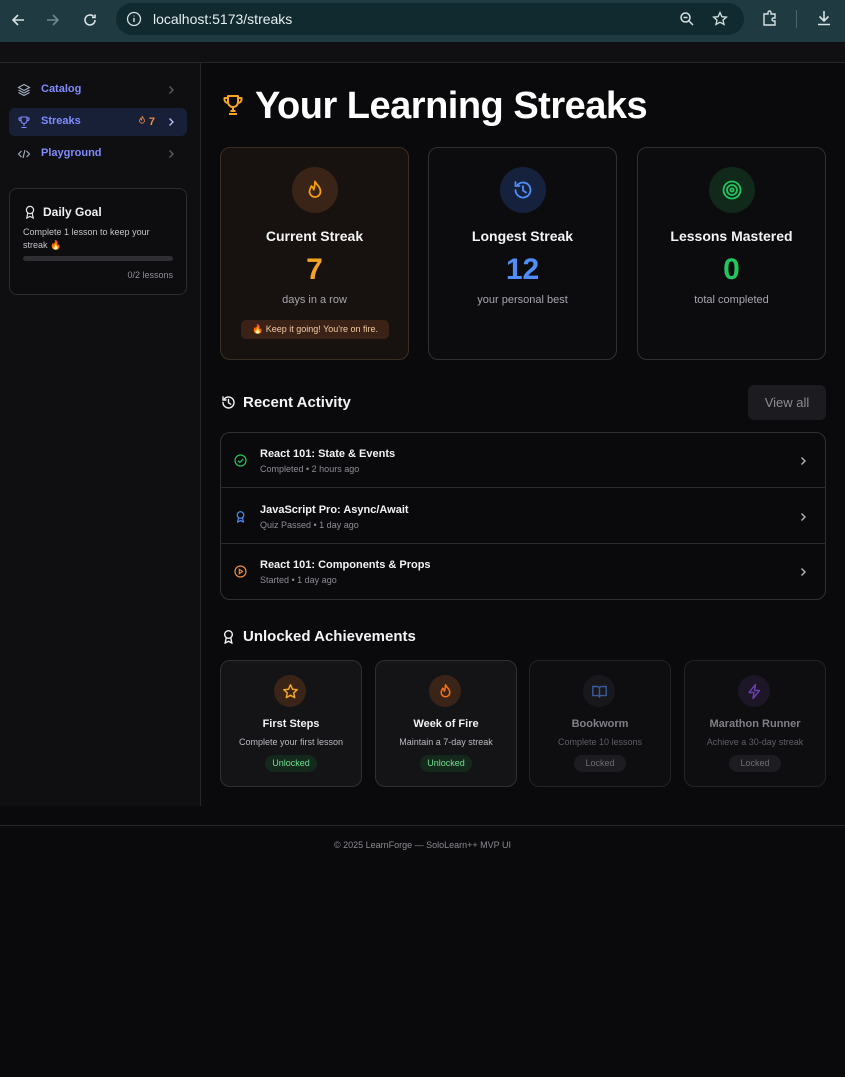 The height and width of the screenshot is (1077, 845). I want to click on sidebar-item-streaks: Streaks 7, so click(98, 122).